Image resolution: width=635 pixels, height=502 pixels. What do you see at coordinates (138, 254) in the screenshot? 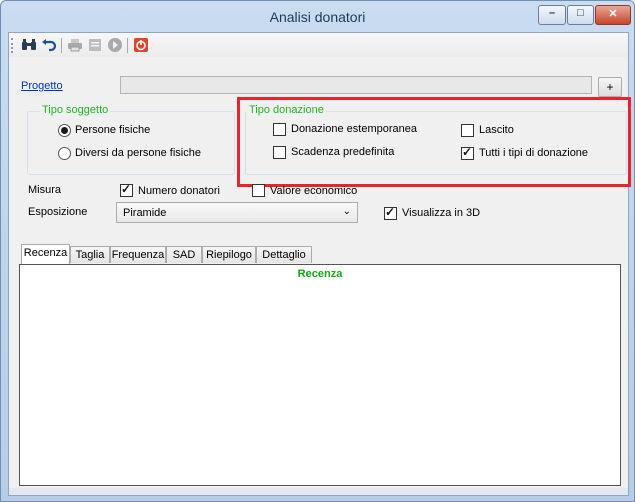
I see `tab-frequenza: Frequenza` at bounding box center [138, 254].